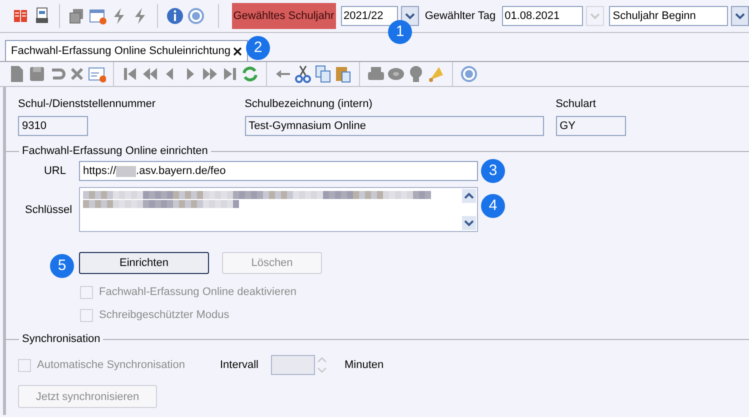 The height and width of the screenshot is (417, 749). Describe the element at coordinates (97, 74) in the screenshot. I see `form-icon` at that location.